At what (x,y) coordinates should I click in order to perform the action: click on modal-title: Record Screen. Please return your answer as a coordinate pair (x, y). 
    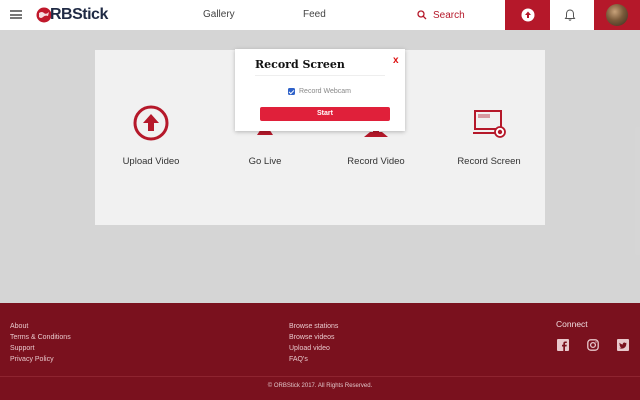
    Looking at the image, I should click on (300, 64).